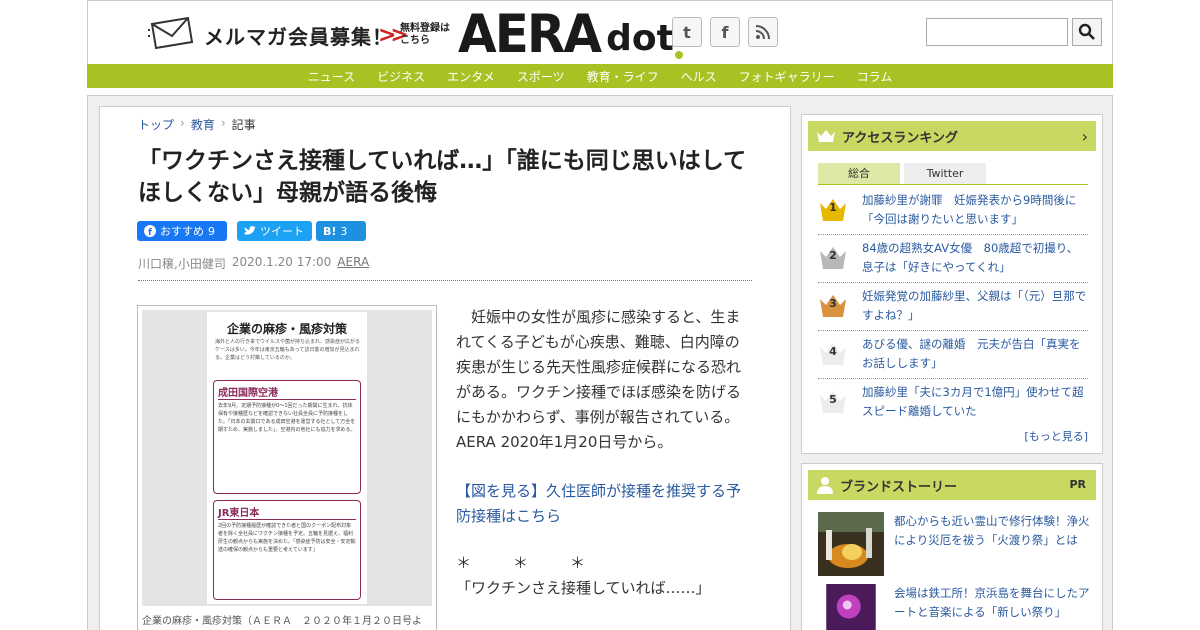  I want to click on pr-badge: PR, so click(1077, 484).